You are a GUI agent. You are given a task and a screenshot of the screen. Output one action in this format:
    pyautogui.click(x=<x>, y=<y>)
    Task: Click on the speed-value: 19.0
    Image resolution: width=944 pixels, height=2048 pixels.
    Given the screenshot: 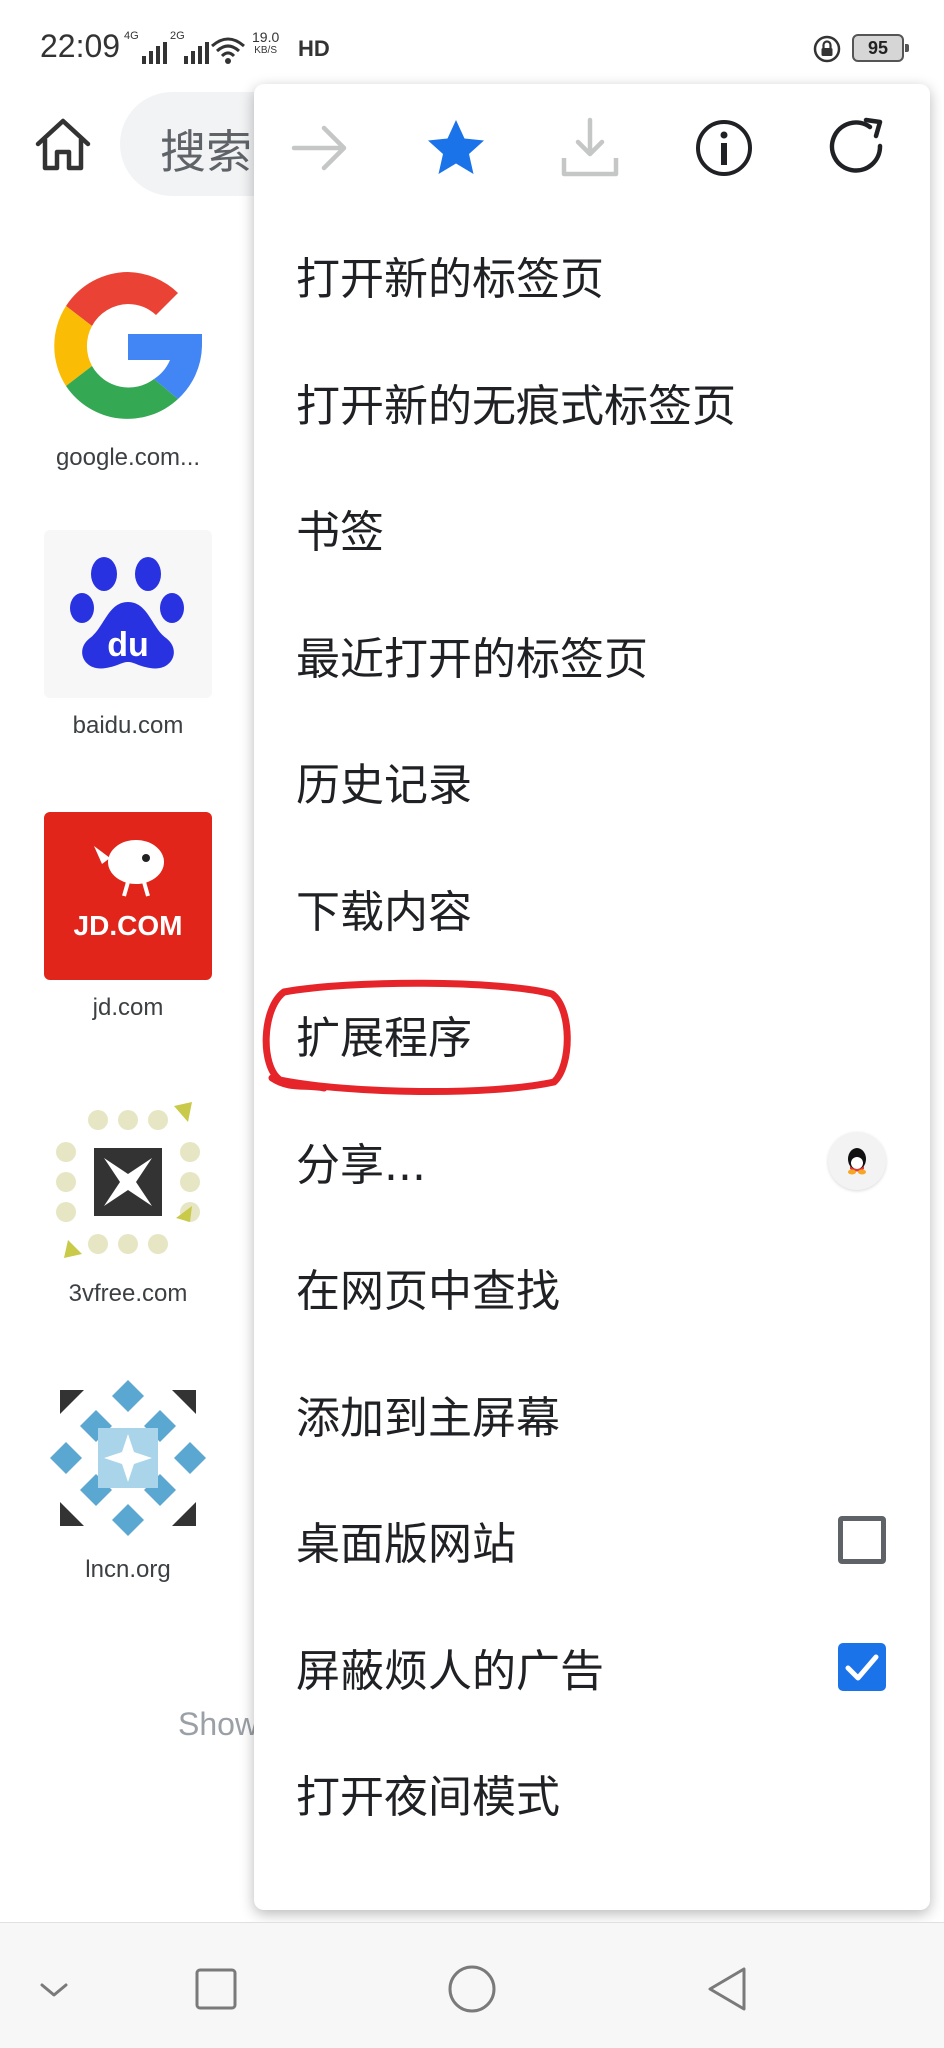 What is the action you would take?
    pyautogui.click(x=266, y=37)
    